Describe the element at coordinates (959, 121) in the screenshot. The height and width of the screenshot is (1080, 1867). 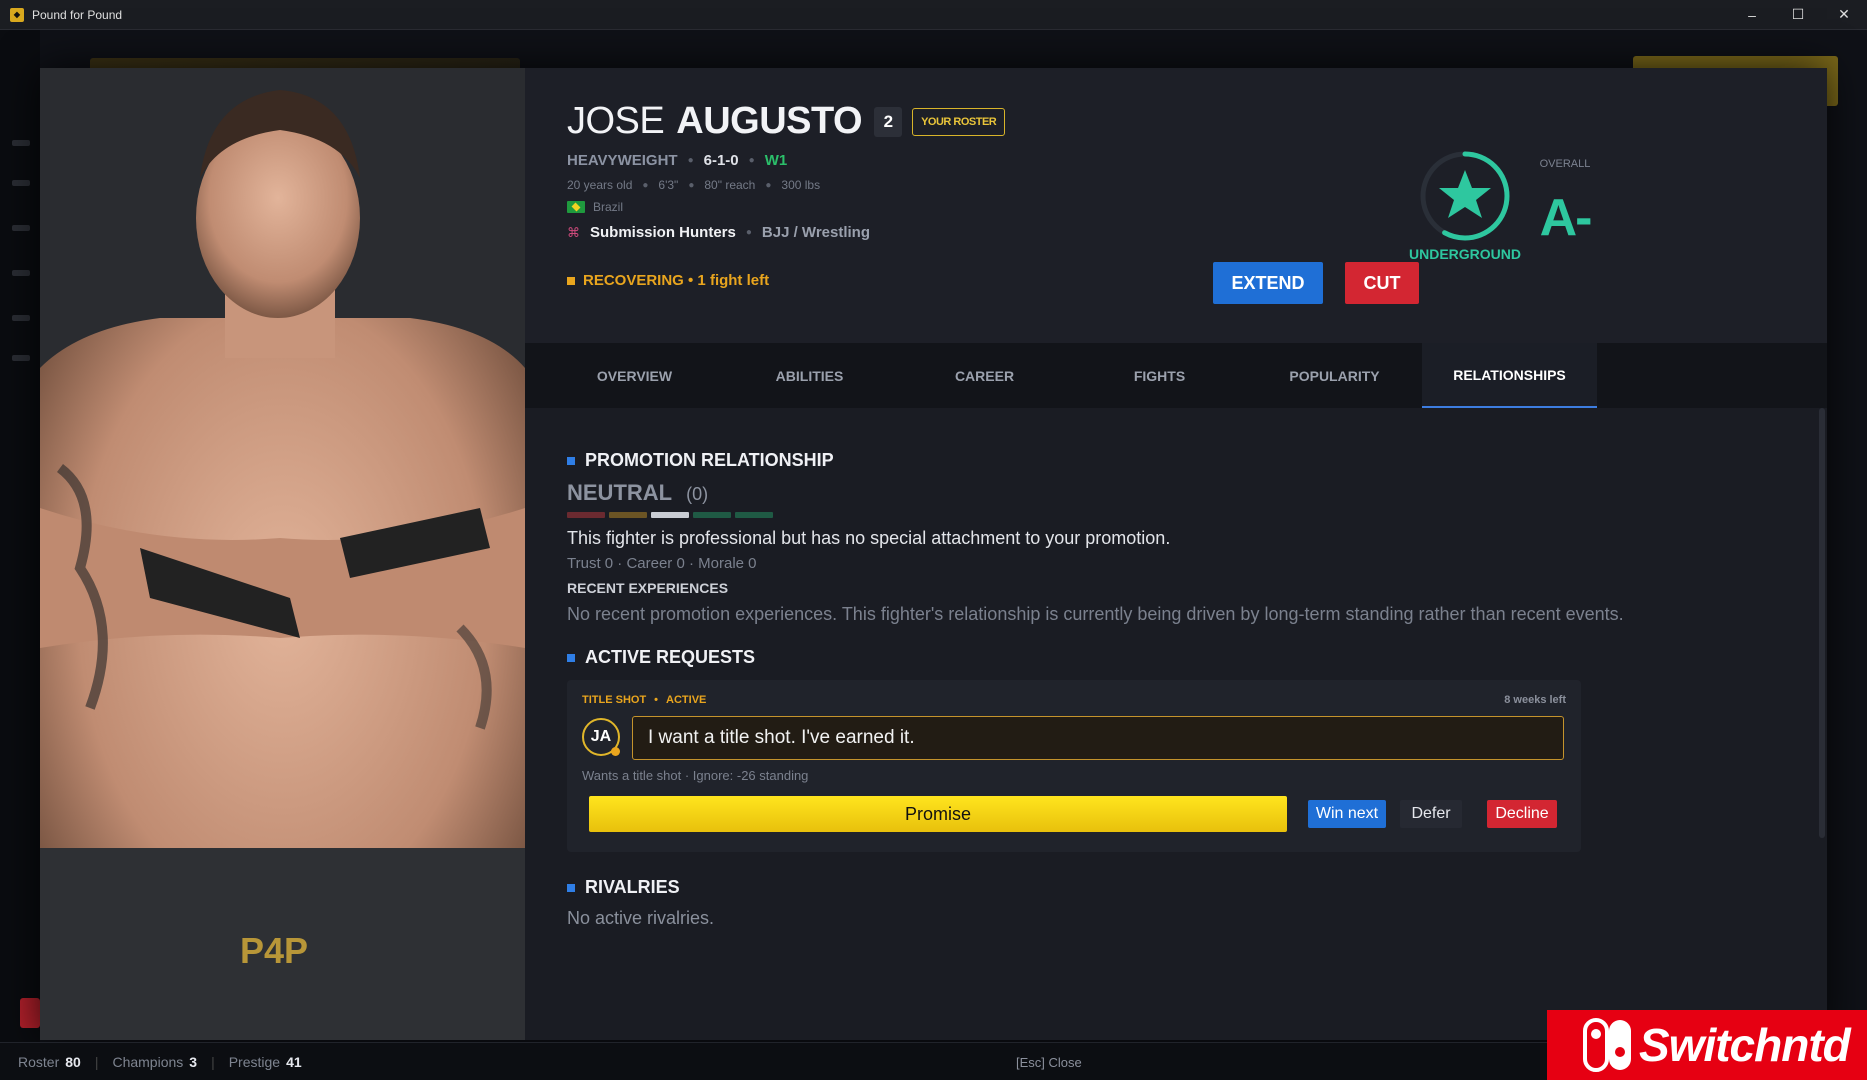
I see `roster-badge: YOUR ROSTER` at that location.